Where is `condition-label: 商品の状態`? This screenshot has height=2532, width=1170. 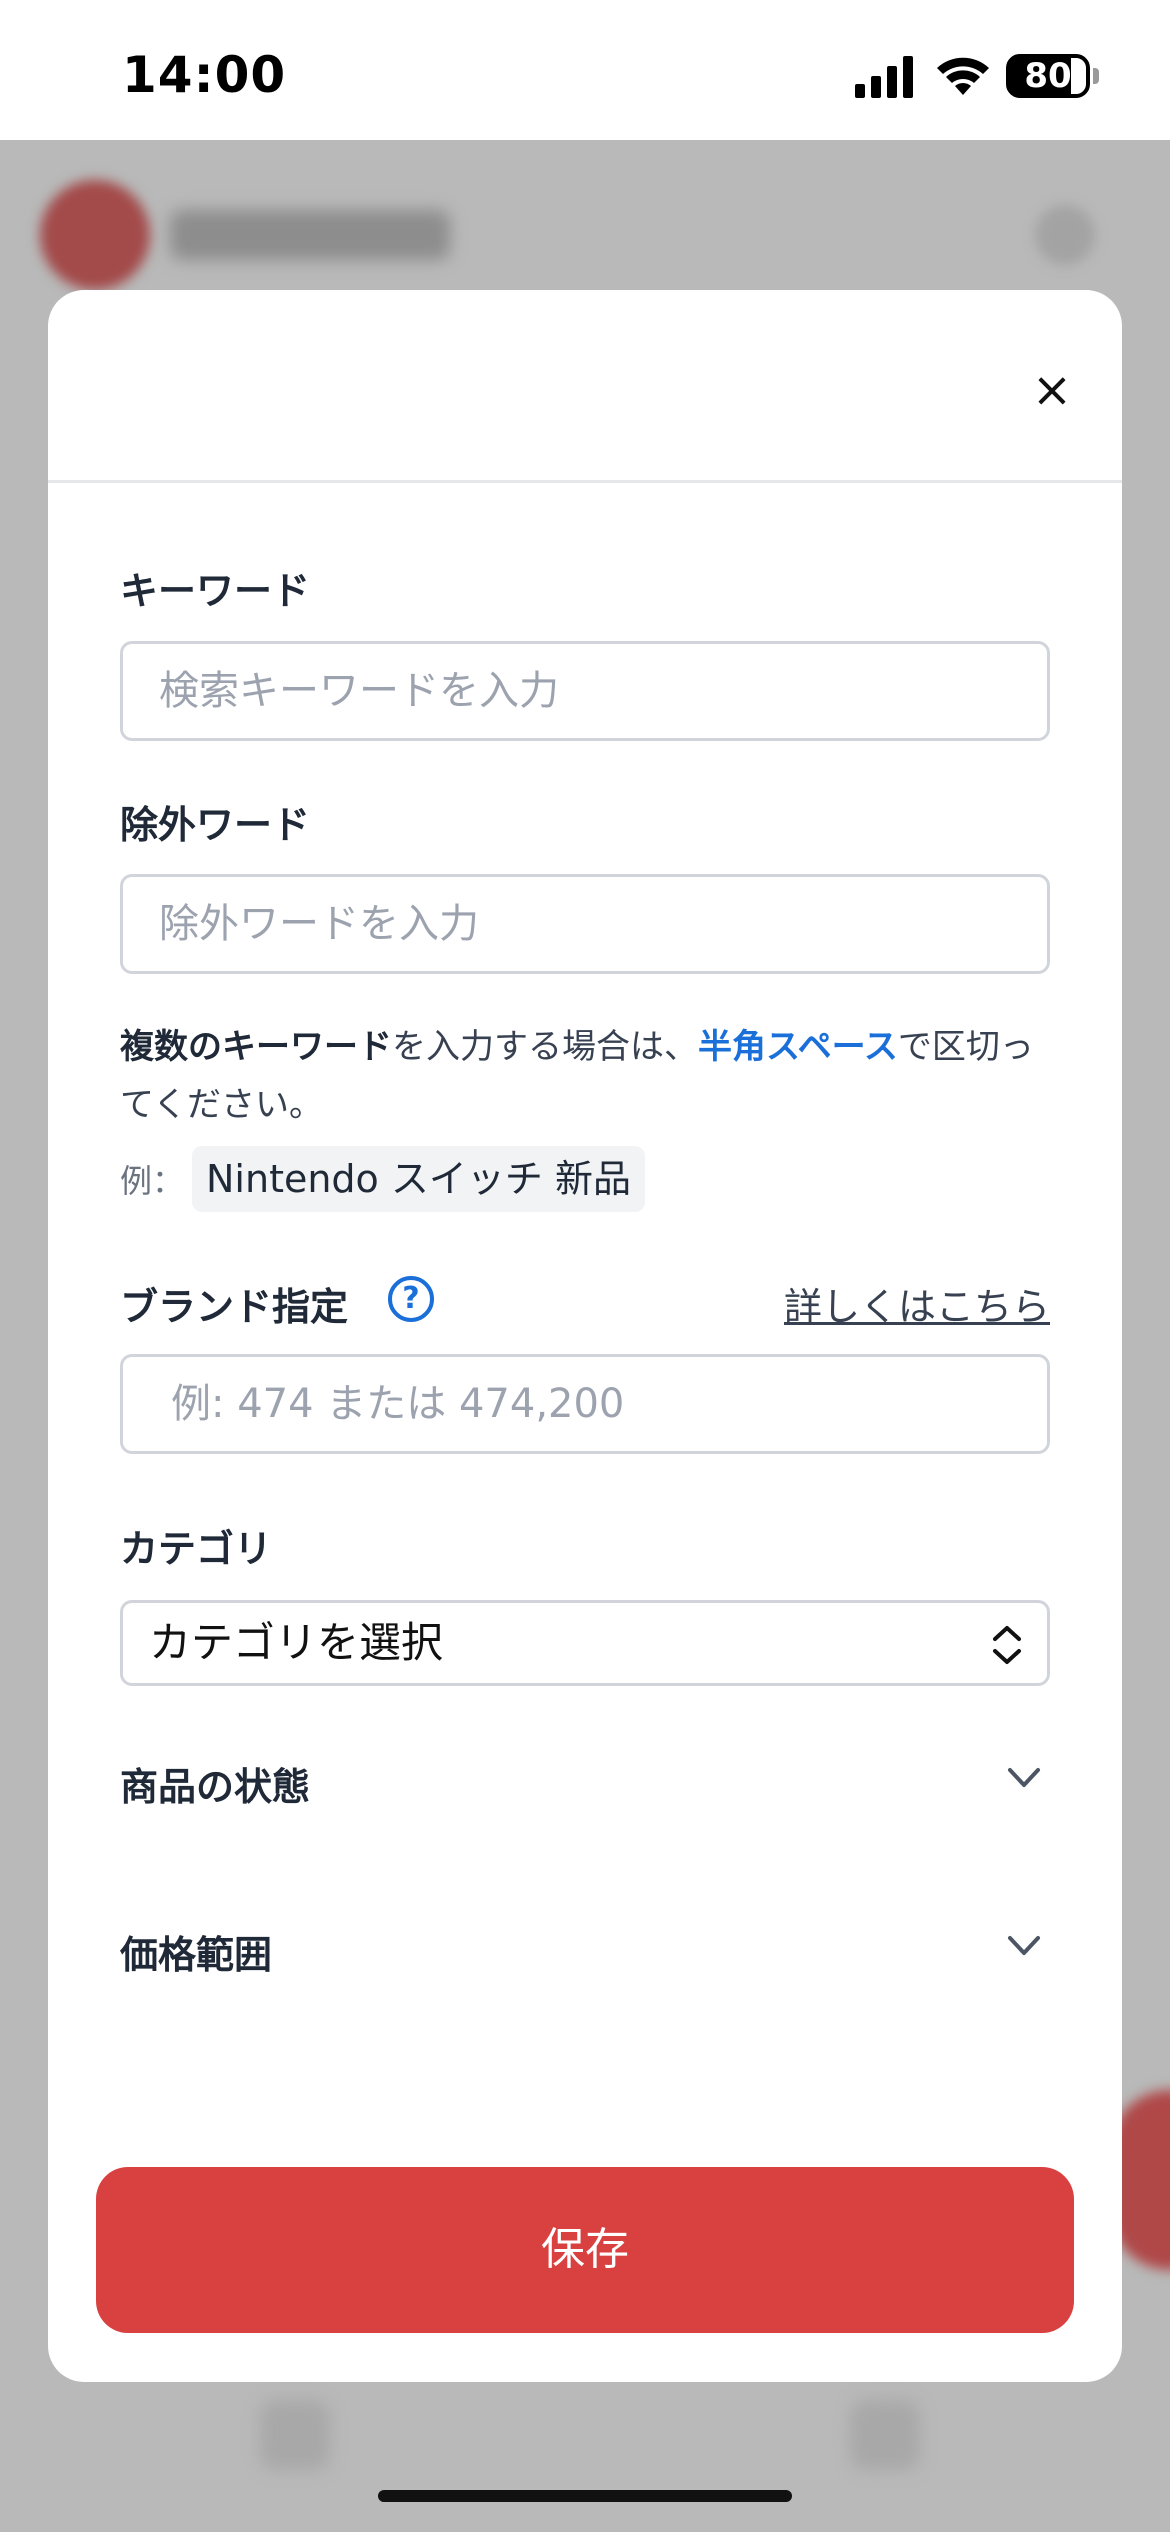
condition-label: 商品の状態 is located at coordinates (215, 1787).